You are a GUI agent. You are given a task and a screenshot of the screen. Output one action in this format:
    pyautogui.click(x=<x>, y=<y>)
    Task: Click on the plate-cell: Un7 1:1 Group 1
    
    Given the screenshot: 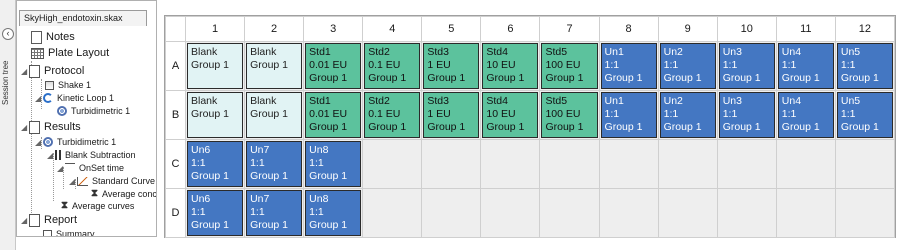 What is the action you would take?
    pyautogui.click(x=274, y=213)
    